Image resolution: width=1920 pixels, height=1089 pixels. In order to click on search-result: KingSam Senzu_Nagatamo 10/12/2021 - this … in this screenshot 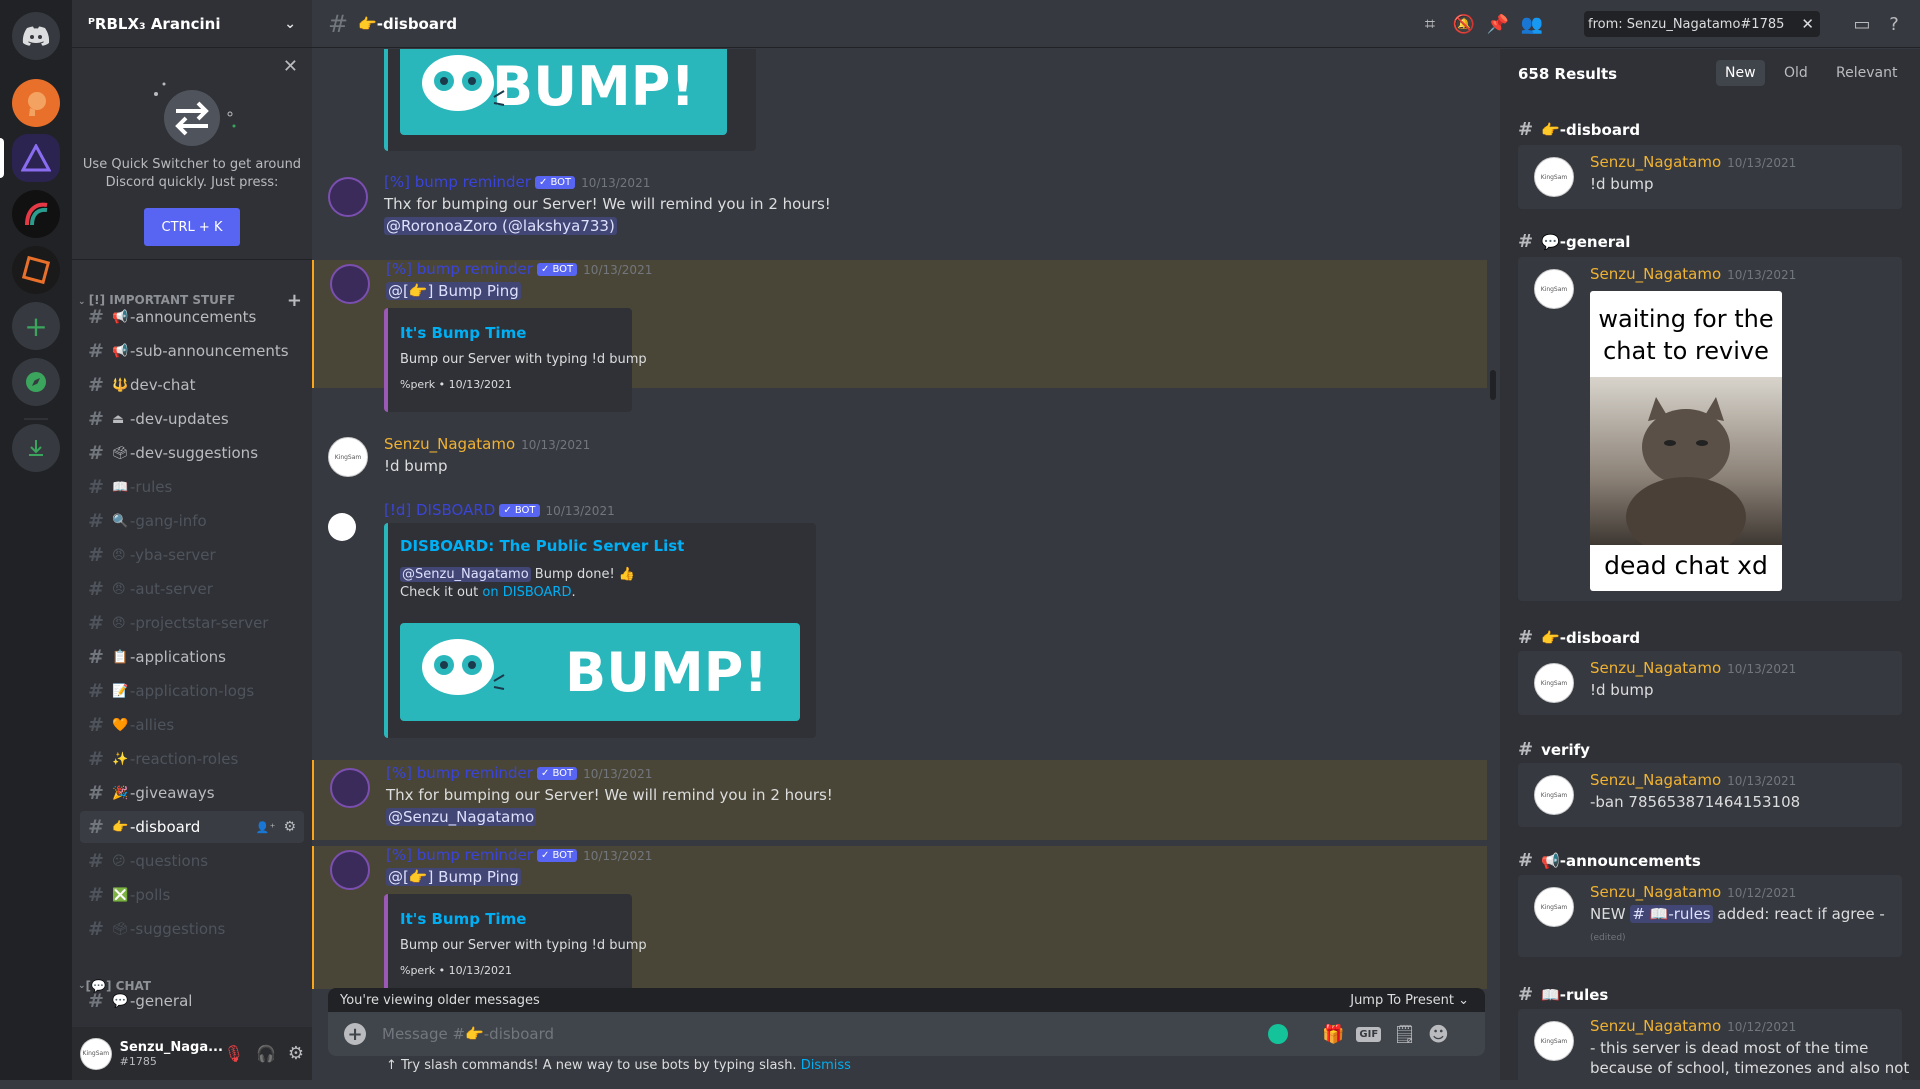, I will do `click(1713, 1049)`.